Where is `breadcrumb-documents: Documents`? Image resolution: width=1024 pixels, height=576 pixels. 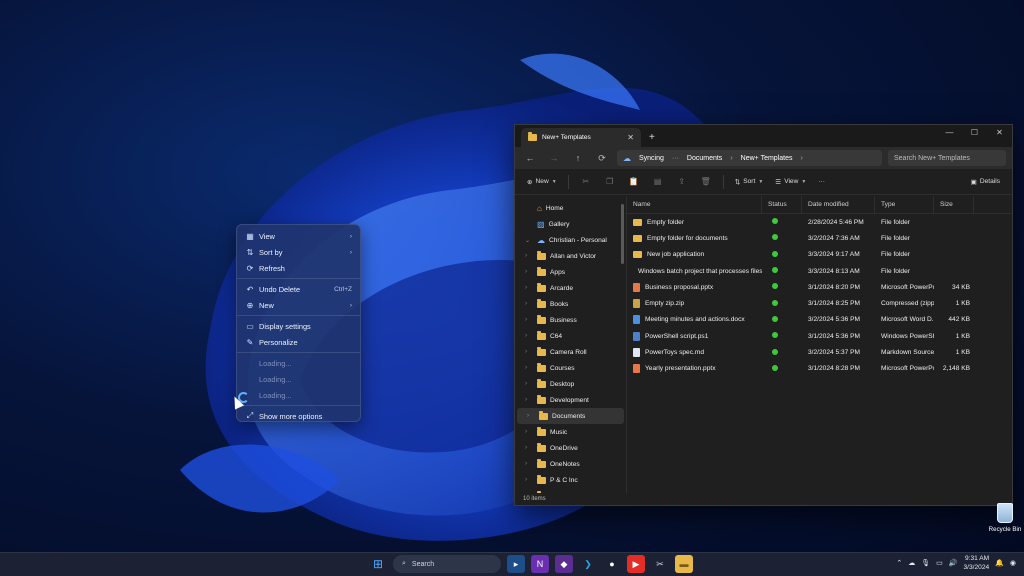 breadcrumb-documents: Documents is located at coordinates (704, 158).